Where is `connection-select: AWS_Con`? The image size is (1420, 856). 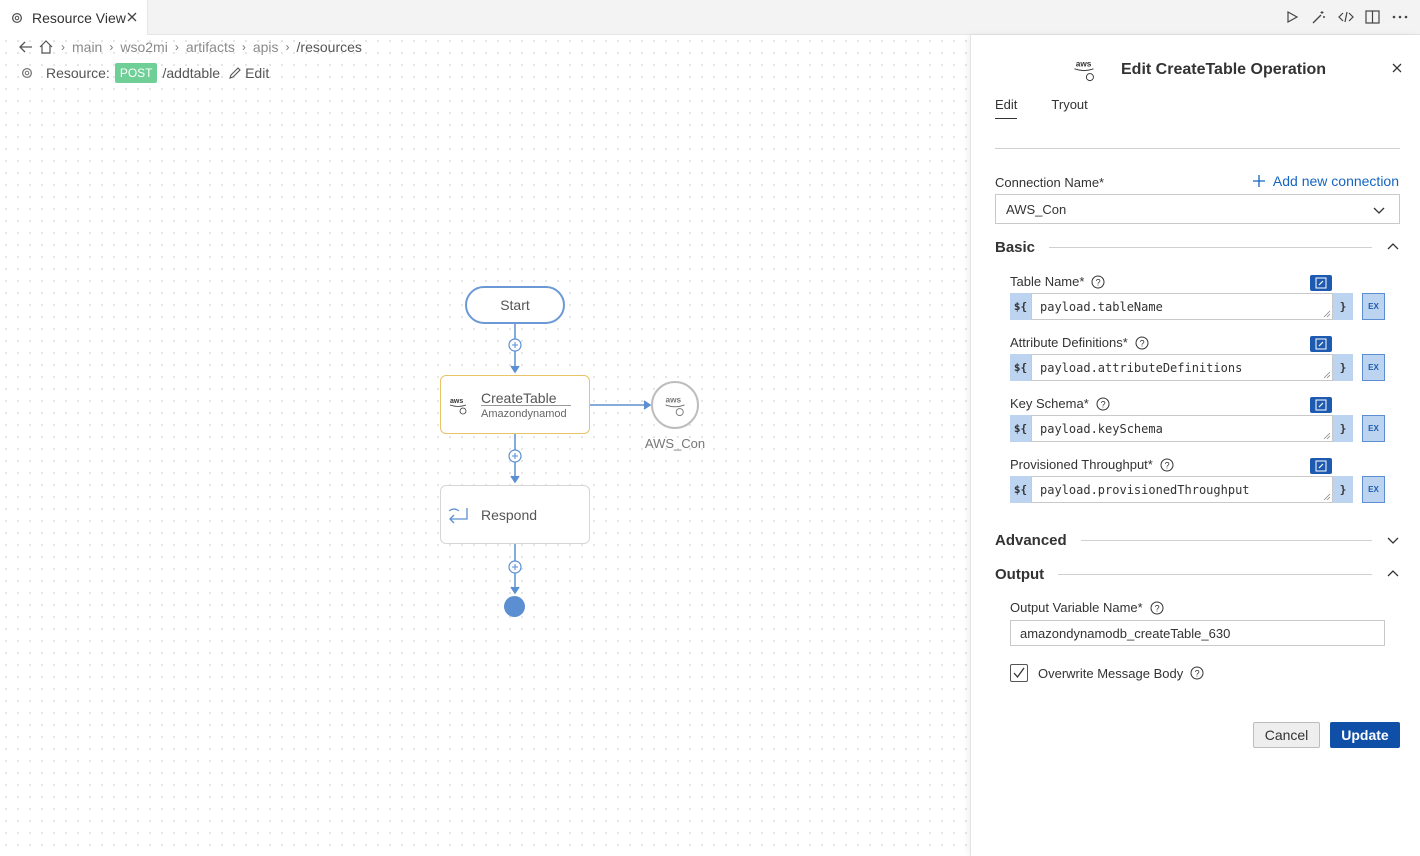
connection-select: AWS_Con is located at coordinates (1197, 209).